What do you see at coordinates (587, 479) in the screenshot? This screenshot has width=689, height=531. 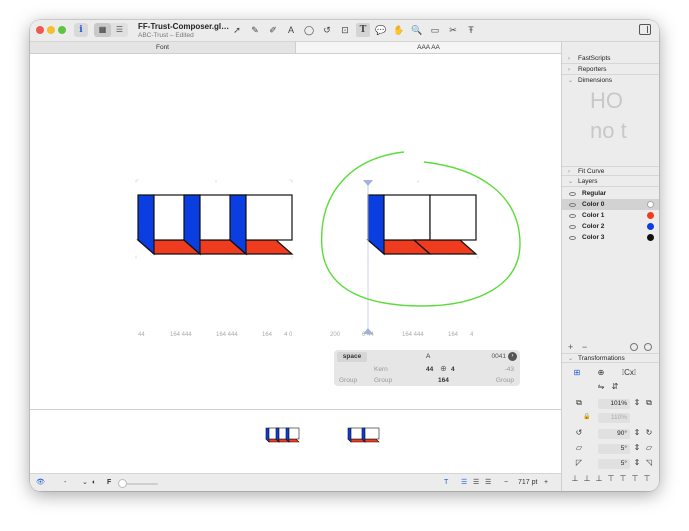 I see `distribute-center-icon: ⊥` at bounding box center [587, 479].